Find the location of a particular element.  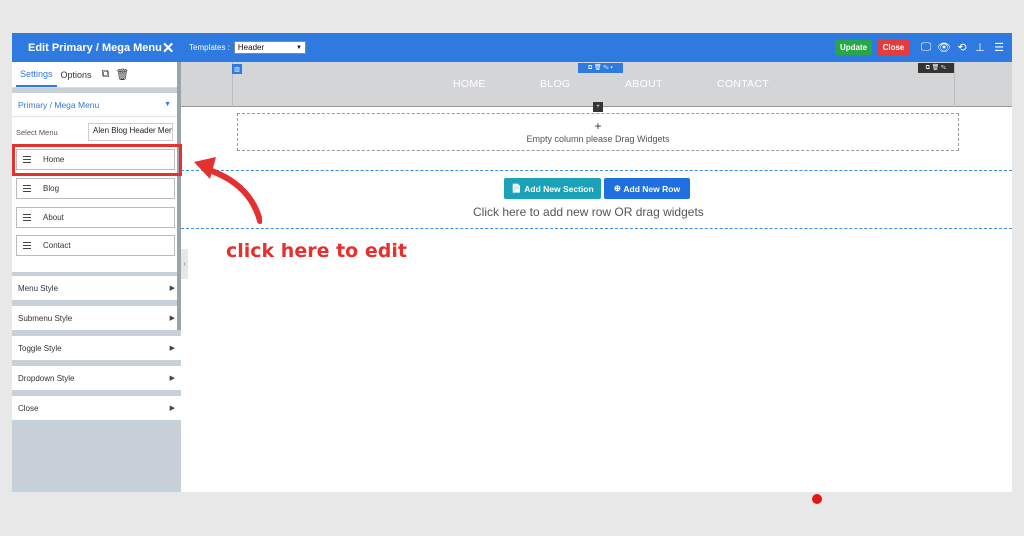

desktop-icon: 🖵 is located at coordinates (926, 47).